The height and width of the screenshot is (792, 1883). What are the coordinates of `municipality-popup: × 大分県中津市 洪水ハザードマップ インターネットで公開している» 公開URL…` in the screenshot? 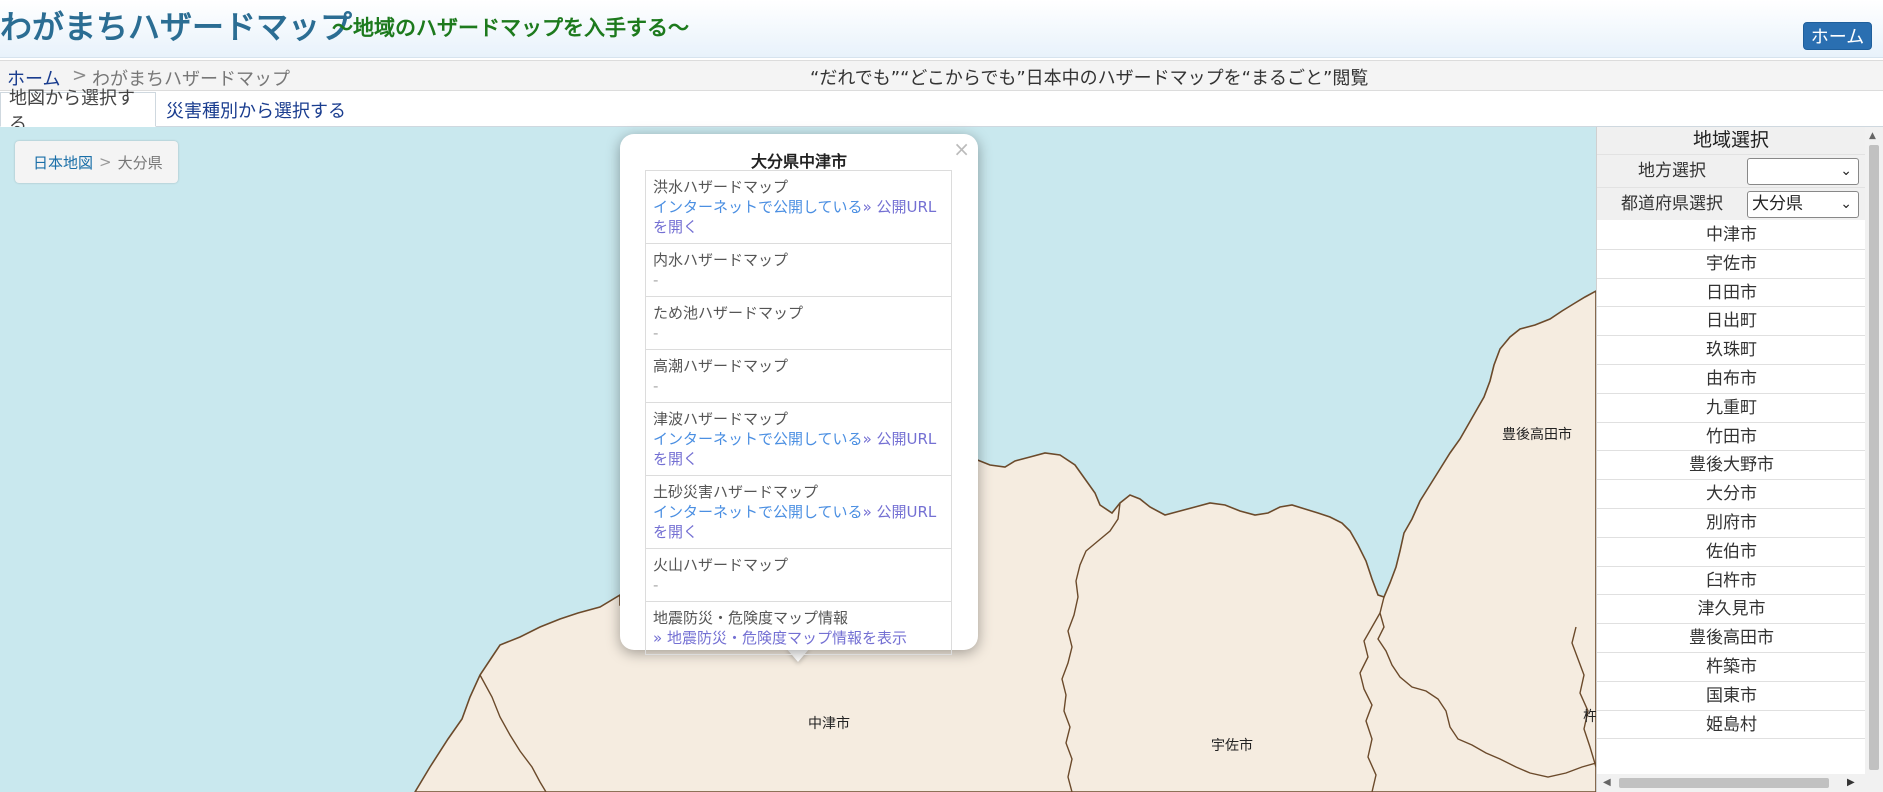 It's located at (799, 394).